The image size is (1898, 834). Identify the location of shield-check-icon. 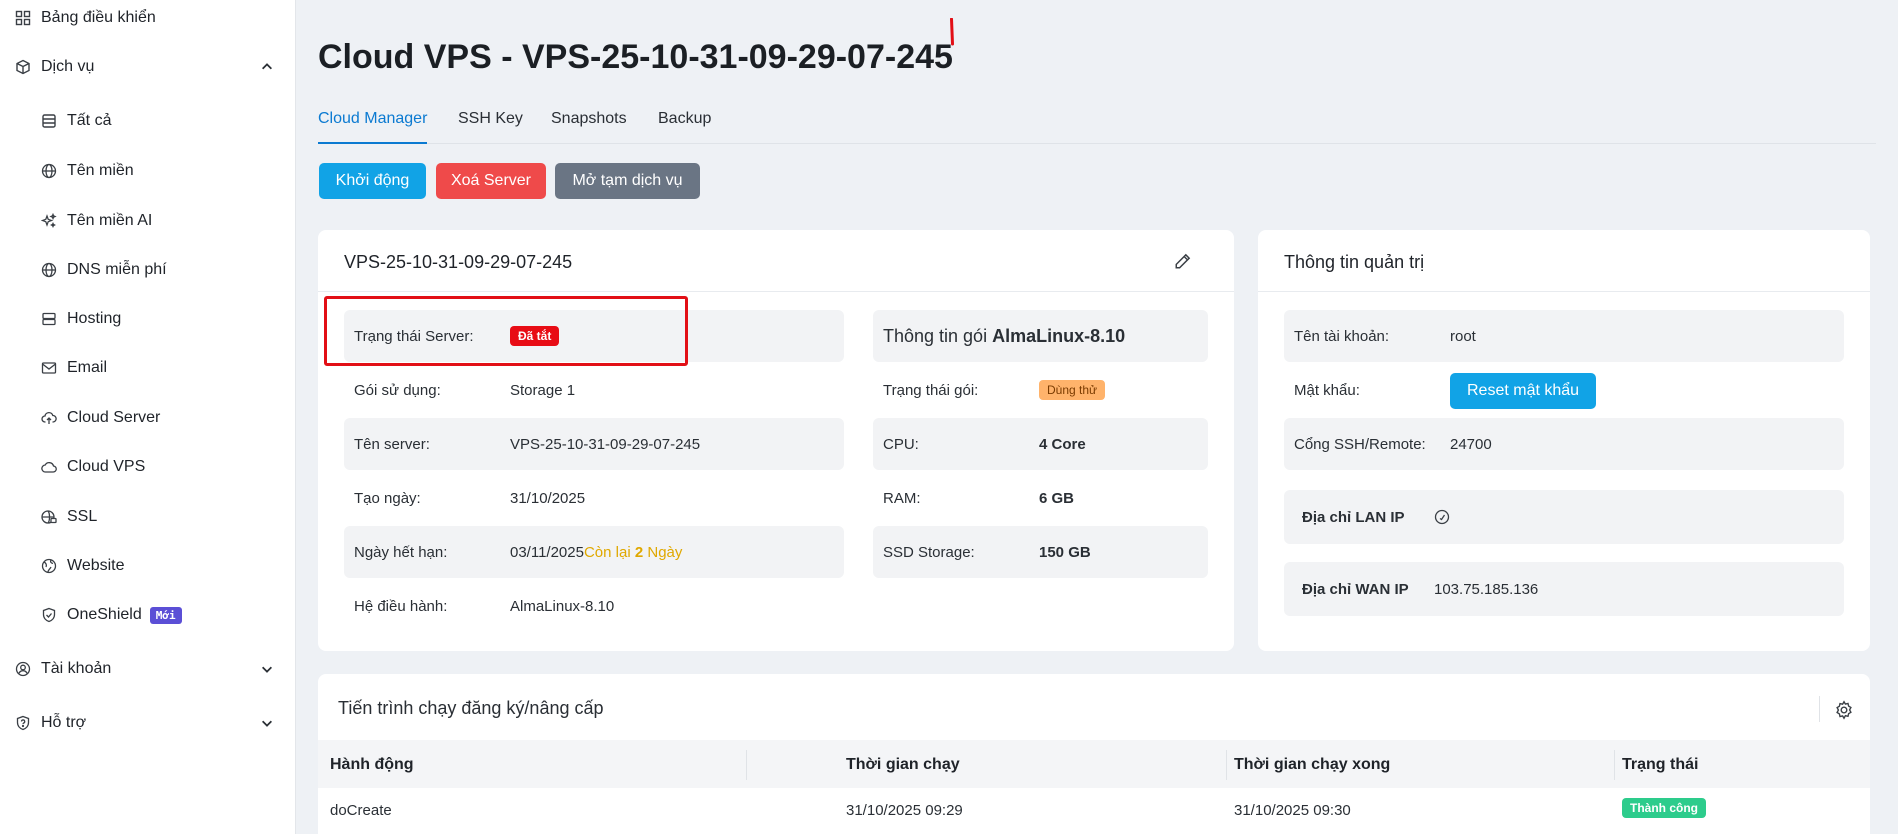
(49, 615).